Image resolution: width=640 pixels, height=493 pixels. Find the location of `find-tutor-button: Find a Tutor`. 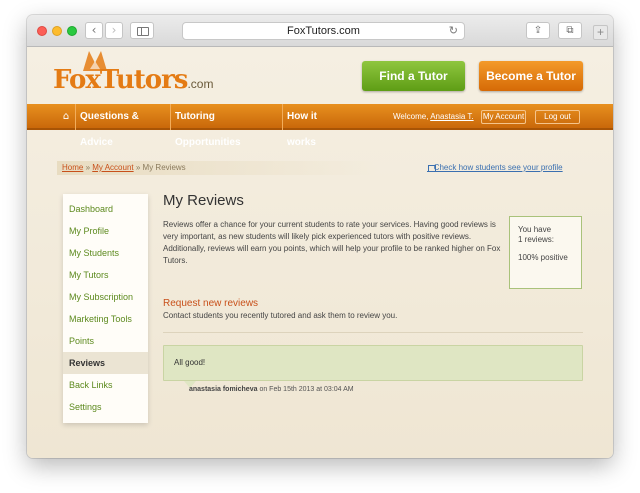

find-tutor-button: Find a Tutor is located at coordinates (413, 76).